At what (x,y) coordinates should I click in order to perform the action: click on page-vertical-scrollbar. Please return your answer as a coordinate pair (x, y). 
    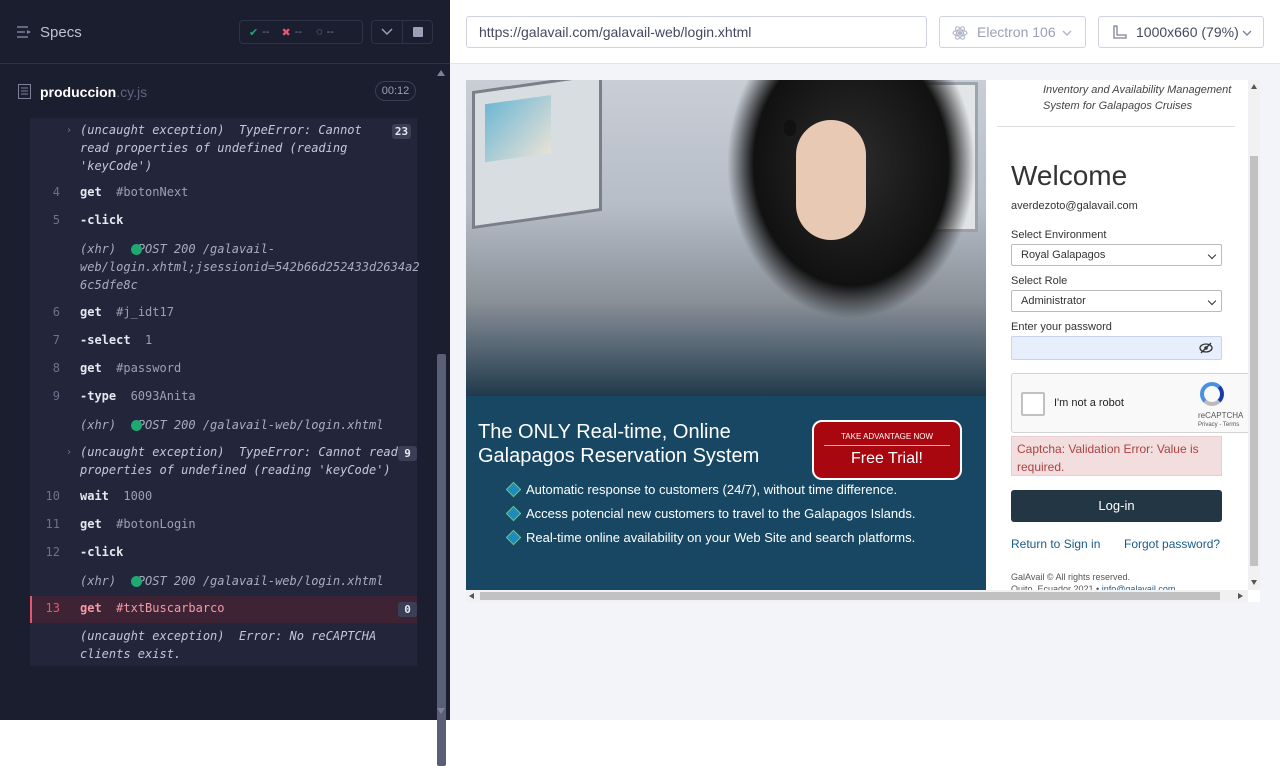
    Looking at the image, I should click on (1254, 335).